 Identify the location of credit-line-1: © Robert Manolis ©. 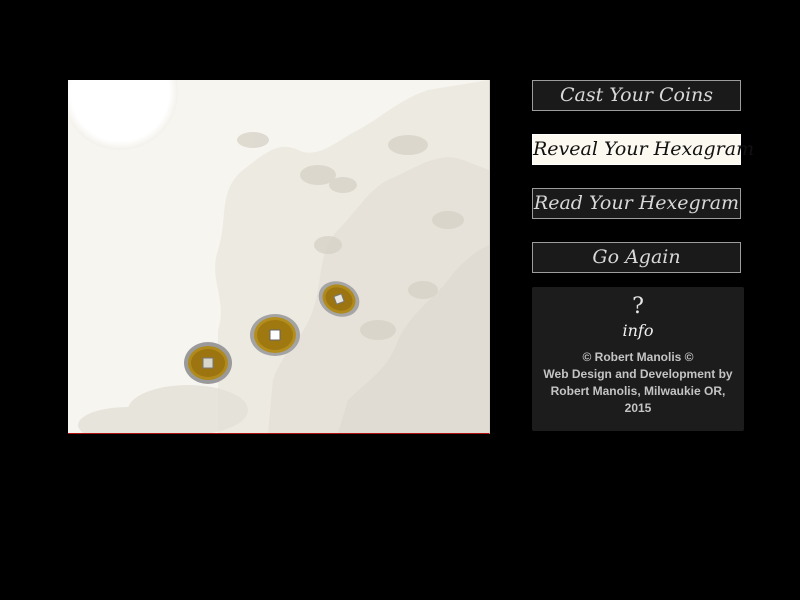
(638, 357).